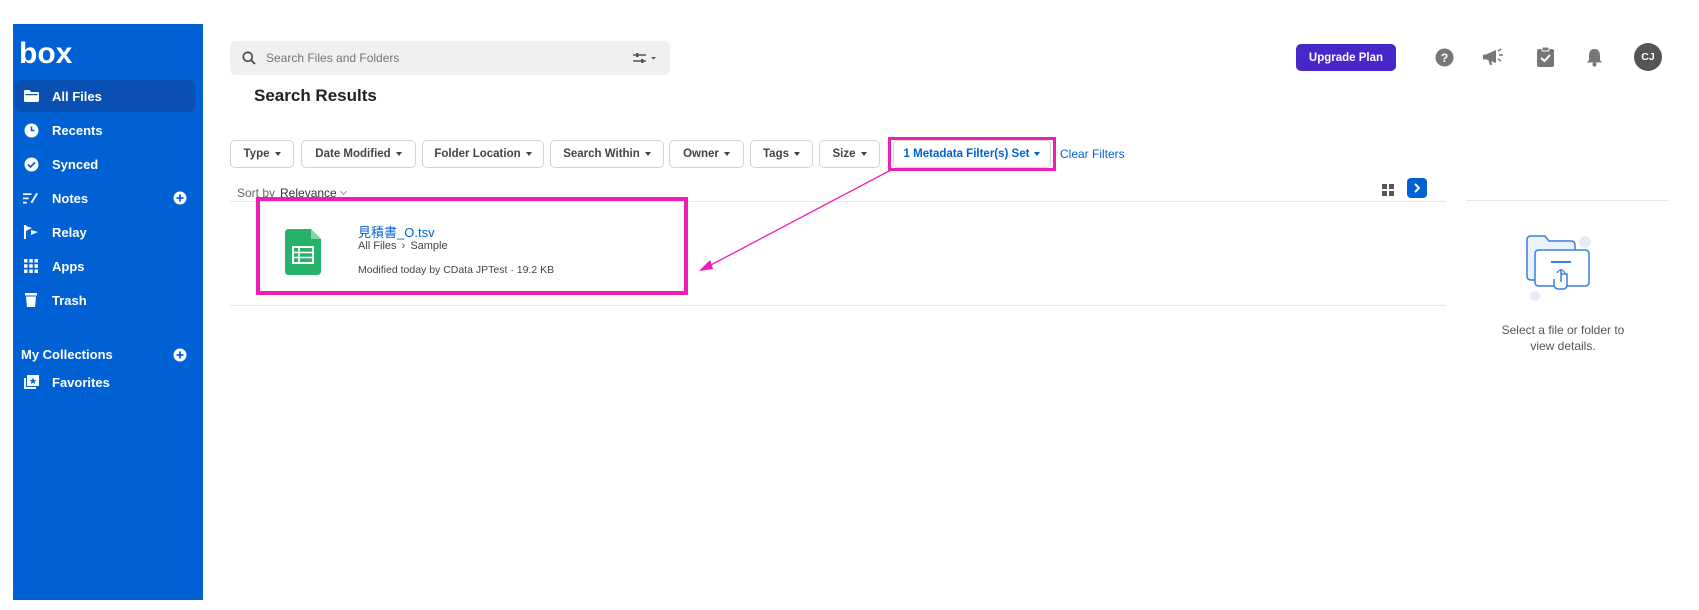 The image size is (1699, 610). Describe the element at coordinates (1563, 338) in the screenshot. I see `details-empty-message: Select a file or folder to view details.` at that location.